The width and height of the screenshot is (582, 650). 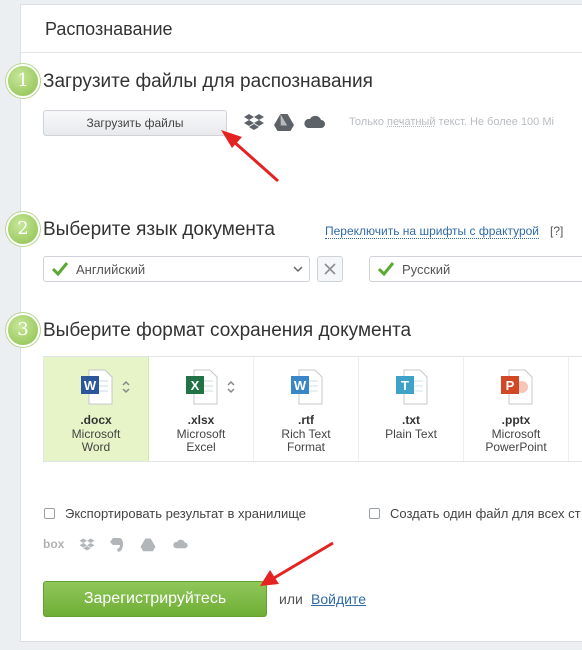 I want to click on secondary-language-select: Русский, so click(x=475, y=269).